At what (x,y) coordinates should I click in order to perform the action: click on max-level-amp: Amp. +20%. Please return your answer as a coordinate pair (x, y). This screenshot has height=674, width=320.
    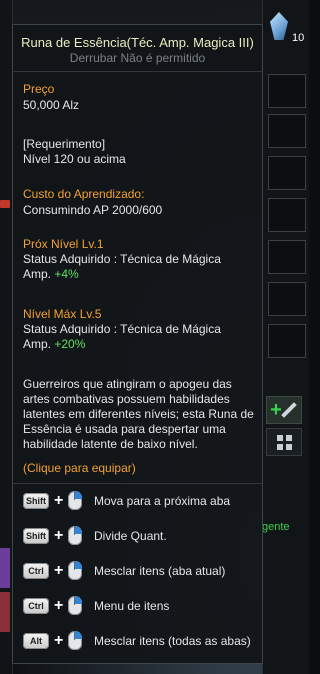
    Looking at the image, I should click on (54, 344).